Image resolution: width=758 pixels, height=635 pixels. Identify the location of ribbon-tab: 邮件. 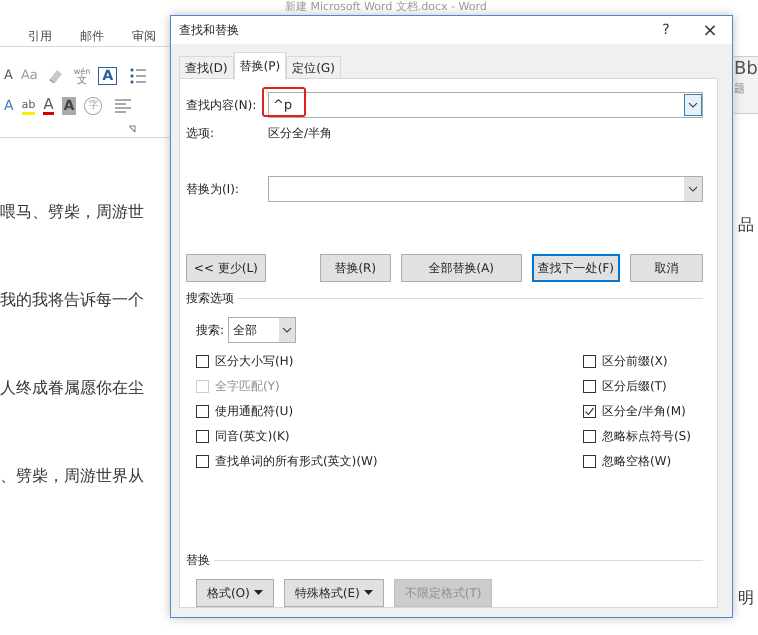
(92, 37).